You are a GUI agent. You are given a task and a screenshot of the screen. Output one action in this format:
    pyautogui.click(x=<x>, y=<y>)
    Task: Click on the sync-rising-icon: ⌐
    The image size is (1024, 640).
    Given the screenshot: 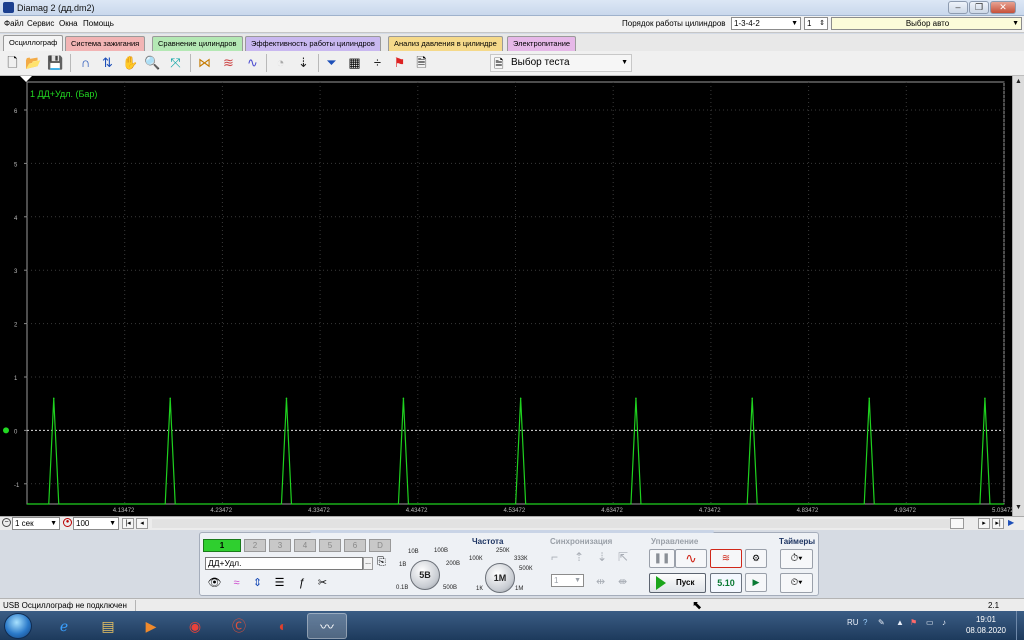 What is the action you would take?
    pyautogui.click(x=554, y=557)
    